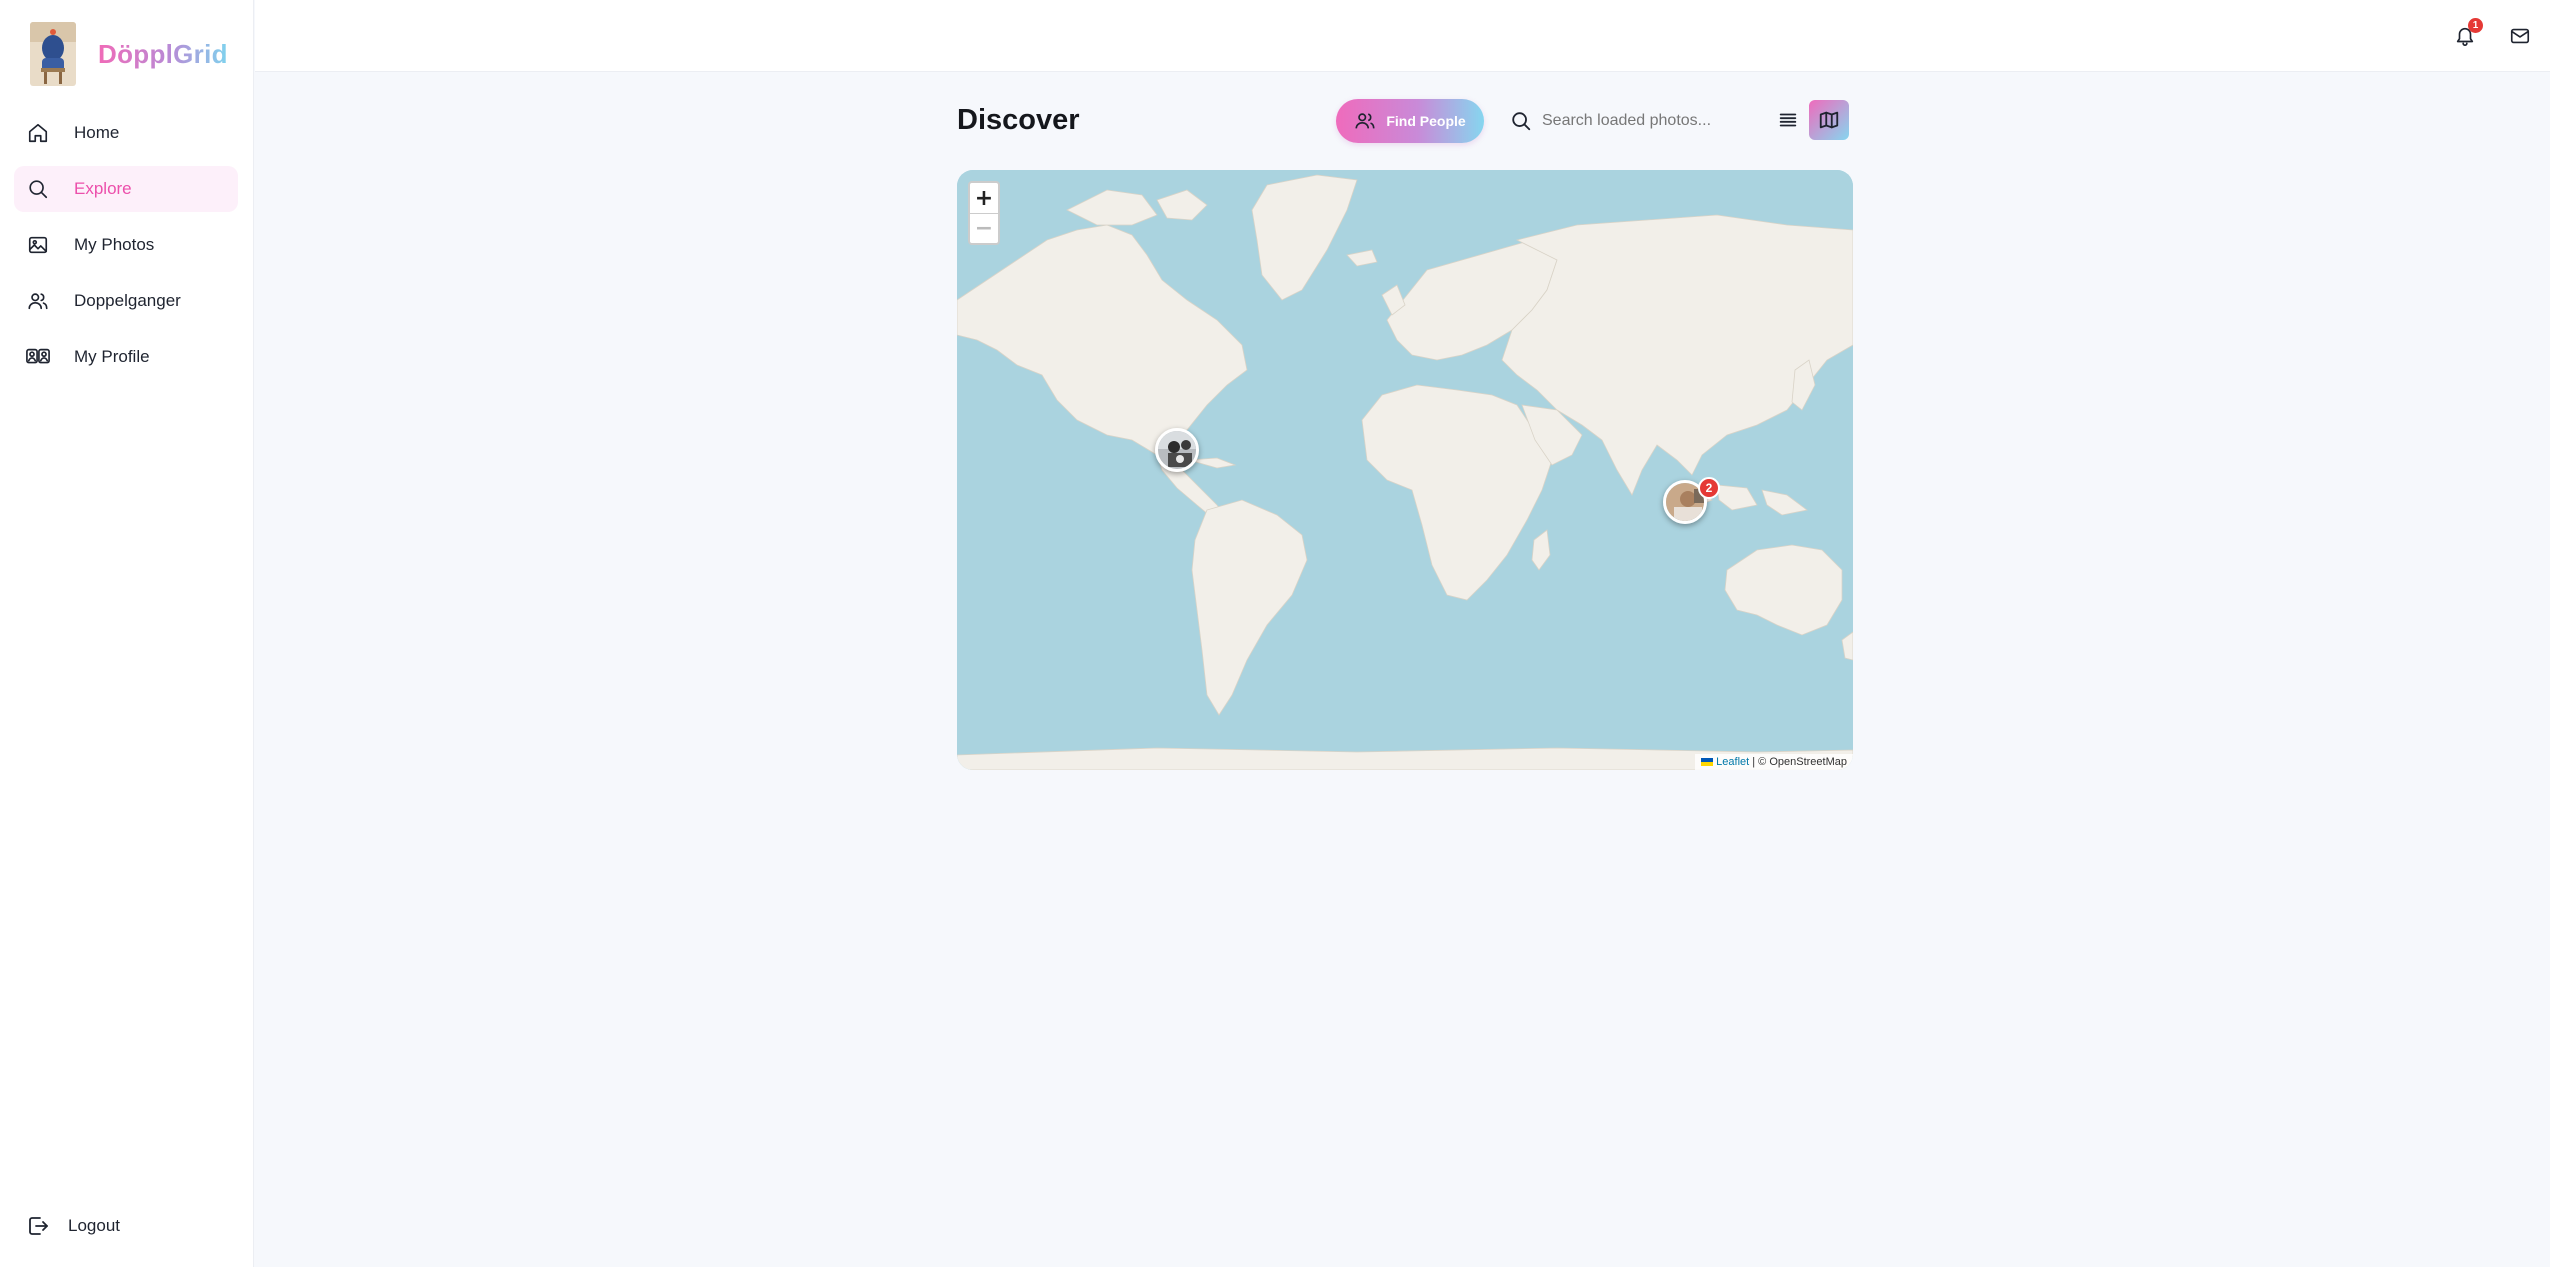 The width and height of the screenshot is (2550, 1267). Describe the element at coordinates (1707, 762) in the screenshot. I see `ukraine-flag-icon` at that location.